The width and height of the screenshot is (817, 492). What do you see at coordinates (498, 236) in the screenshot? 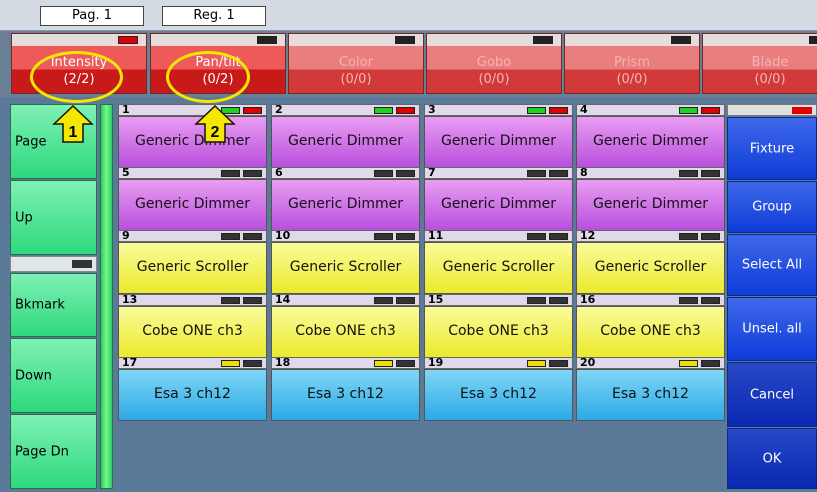
I see `fixture-header: 11` at bounding box center [498, 236].